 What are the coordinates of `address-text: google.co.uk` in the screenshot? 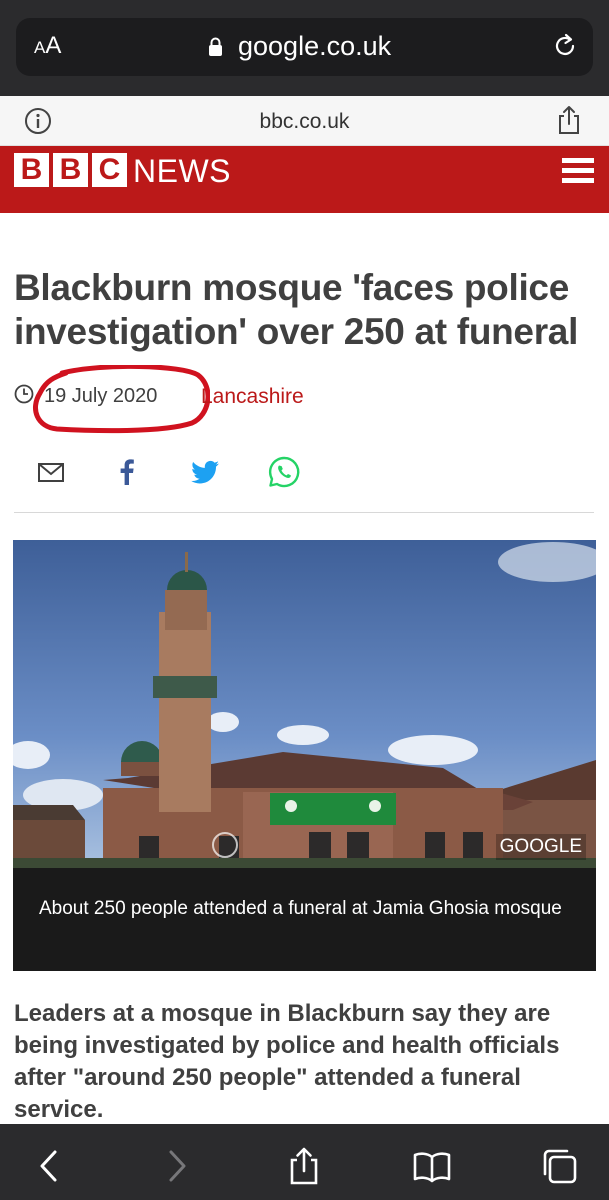 It's located at (314, 46).